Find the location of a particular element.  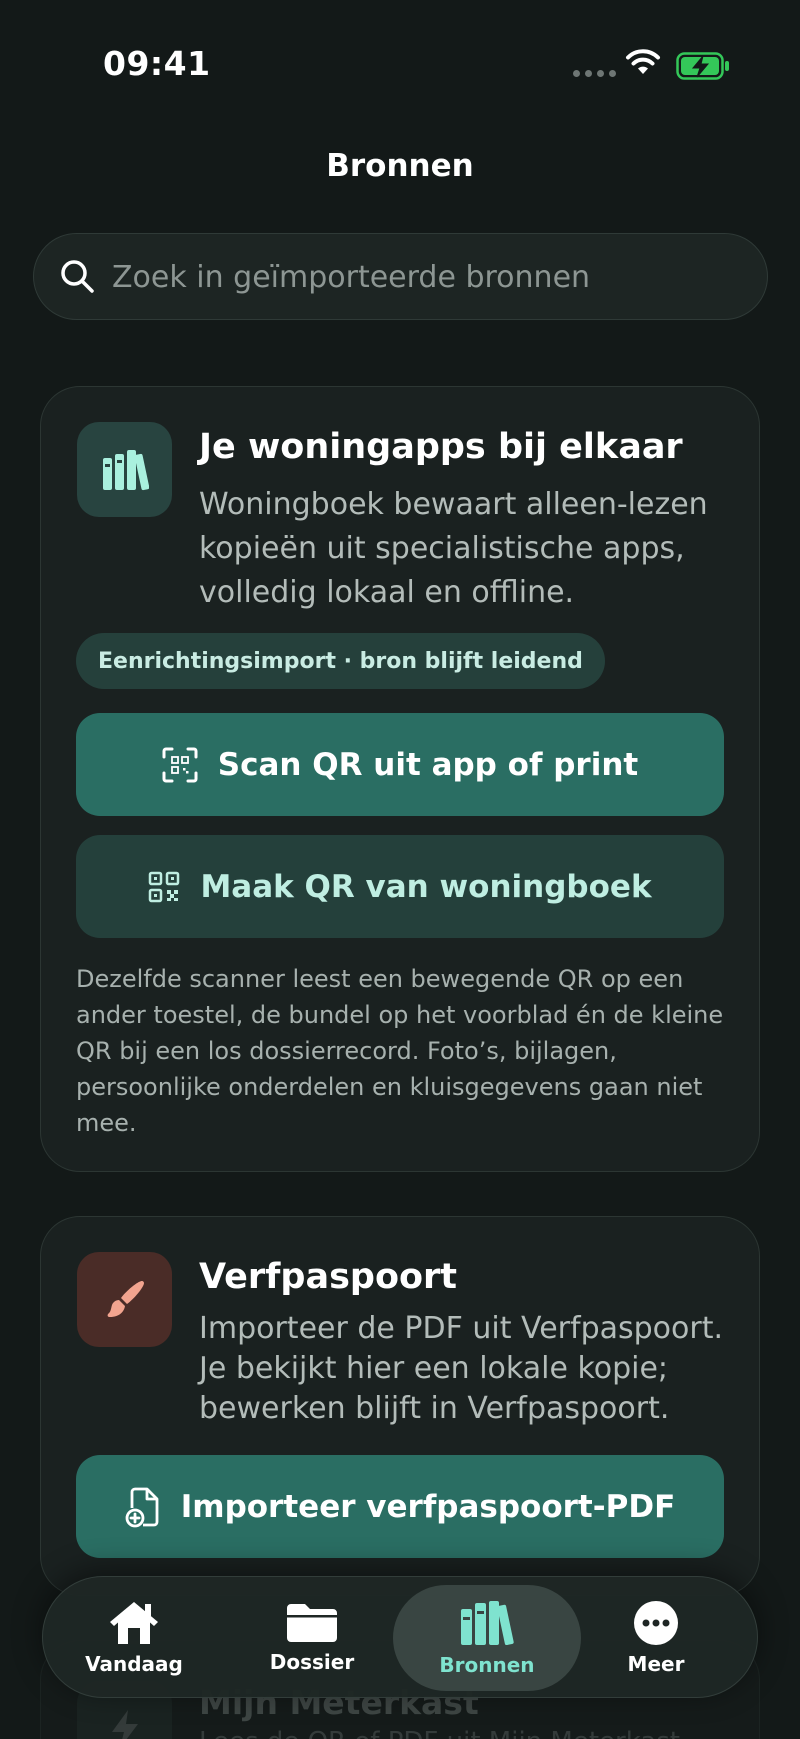

page-title: Bronnen is located at coordinates (400, 166).